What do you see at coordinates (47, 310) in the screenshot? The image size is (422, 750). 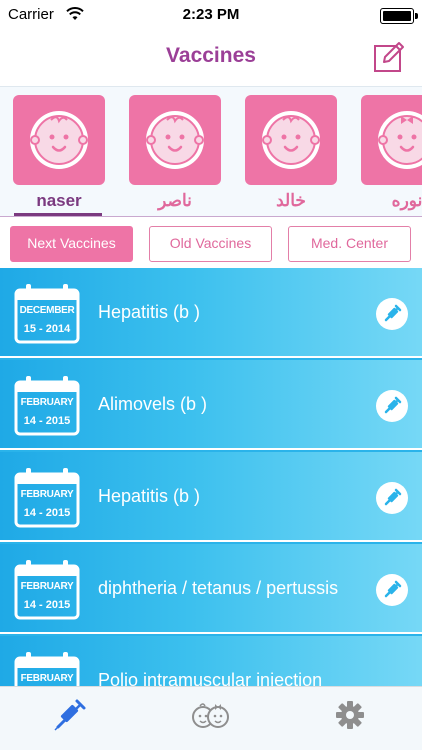 I see `calendar-month: DECEMBER` at bounding box center [47, 310].